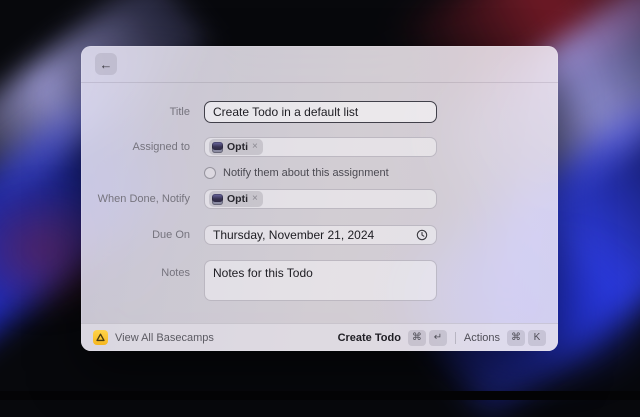 This screenshot has height=417, width=640. I want to click on assigned-to-row: Assigned to Opti ×, so click(319, 147).